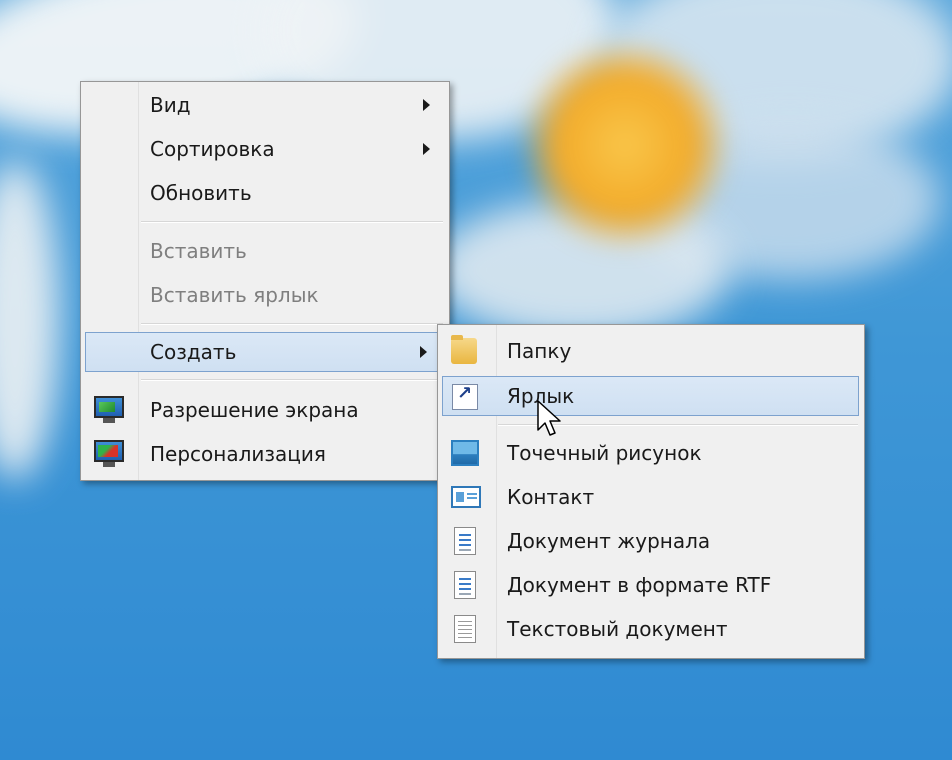  What do you see at coordinates (465, 585) in the screenshot?
I see `rtf-document-icon` at bounding box center [465, 585].